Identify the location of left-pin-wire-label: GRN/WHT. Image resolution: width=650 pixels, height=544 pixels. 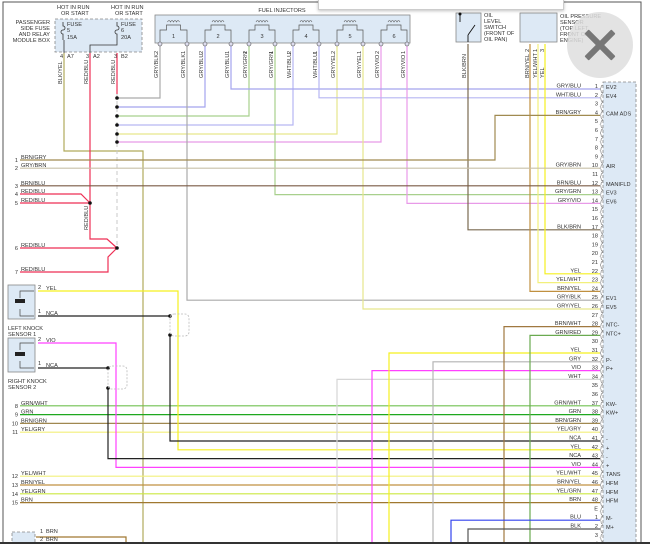
(34, 404).